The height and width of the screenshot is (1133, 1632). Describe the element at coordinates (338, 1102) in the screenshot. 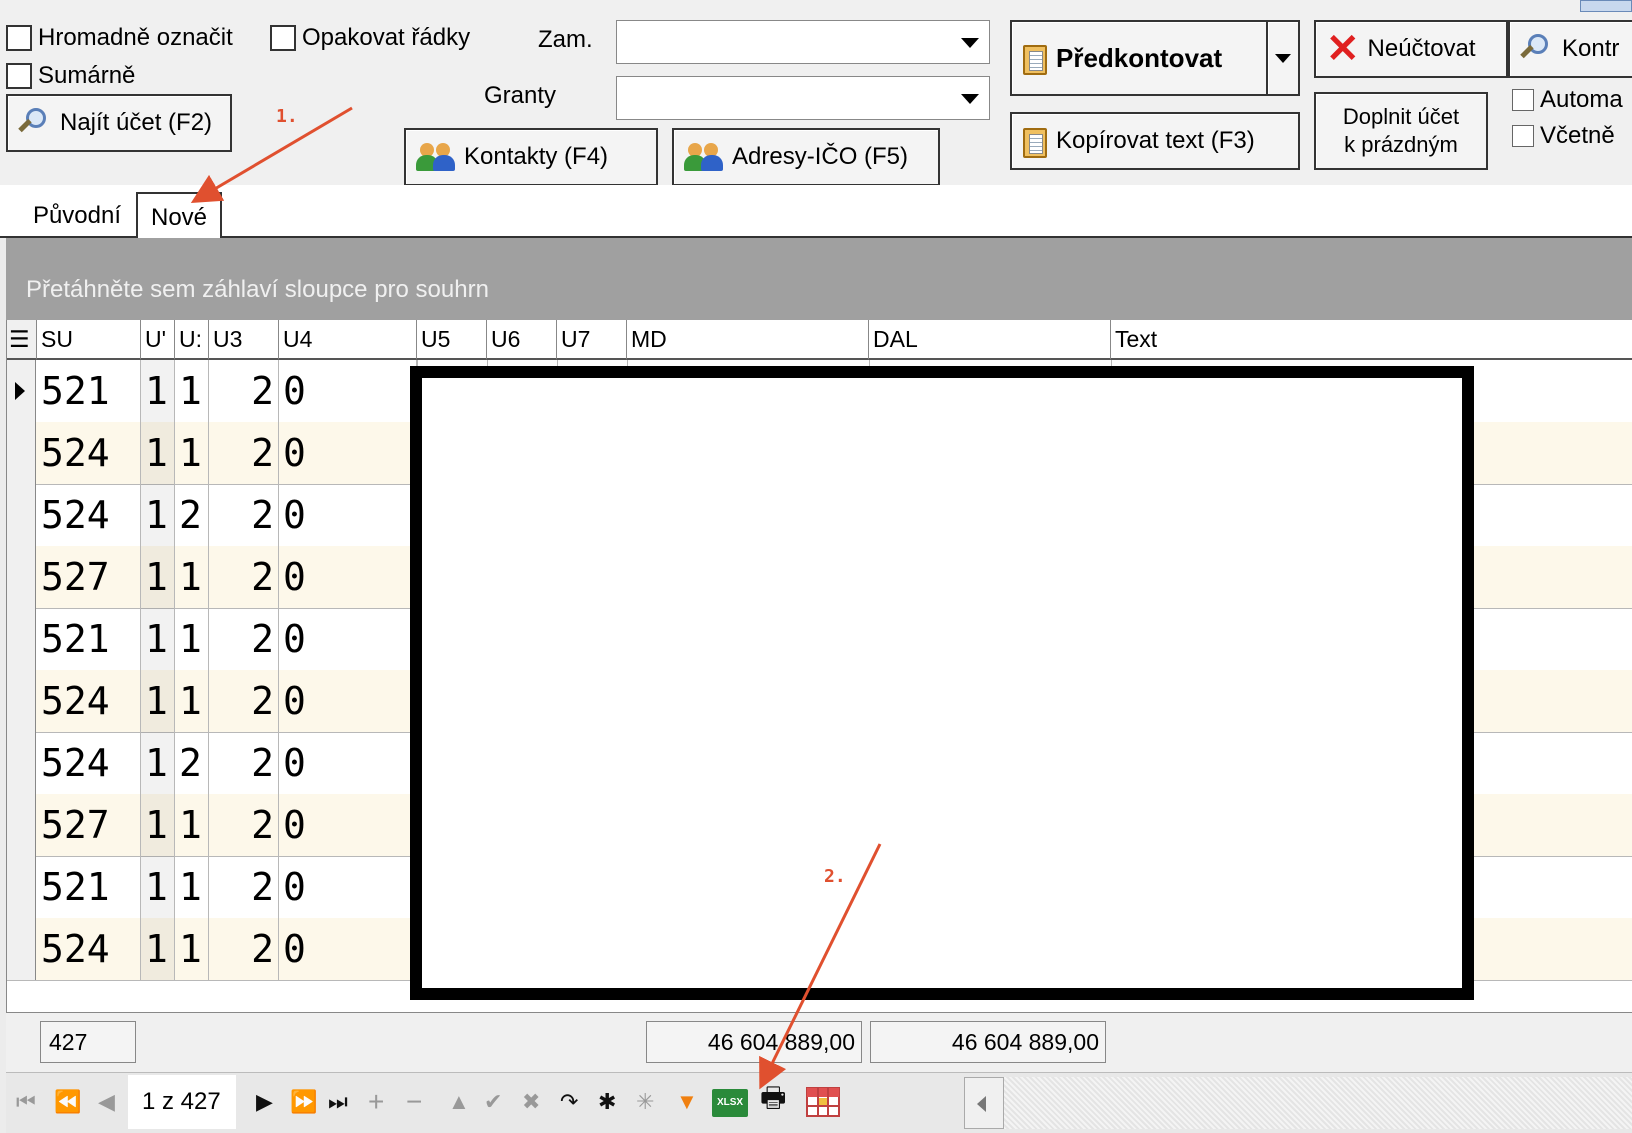

I see `last-record-icon: ⏭` at that location.